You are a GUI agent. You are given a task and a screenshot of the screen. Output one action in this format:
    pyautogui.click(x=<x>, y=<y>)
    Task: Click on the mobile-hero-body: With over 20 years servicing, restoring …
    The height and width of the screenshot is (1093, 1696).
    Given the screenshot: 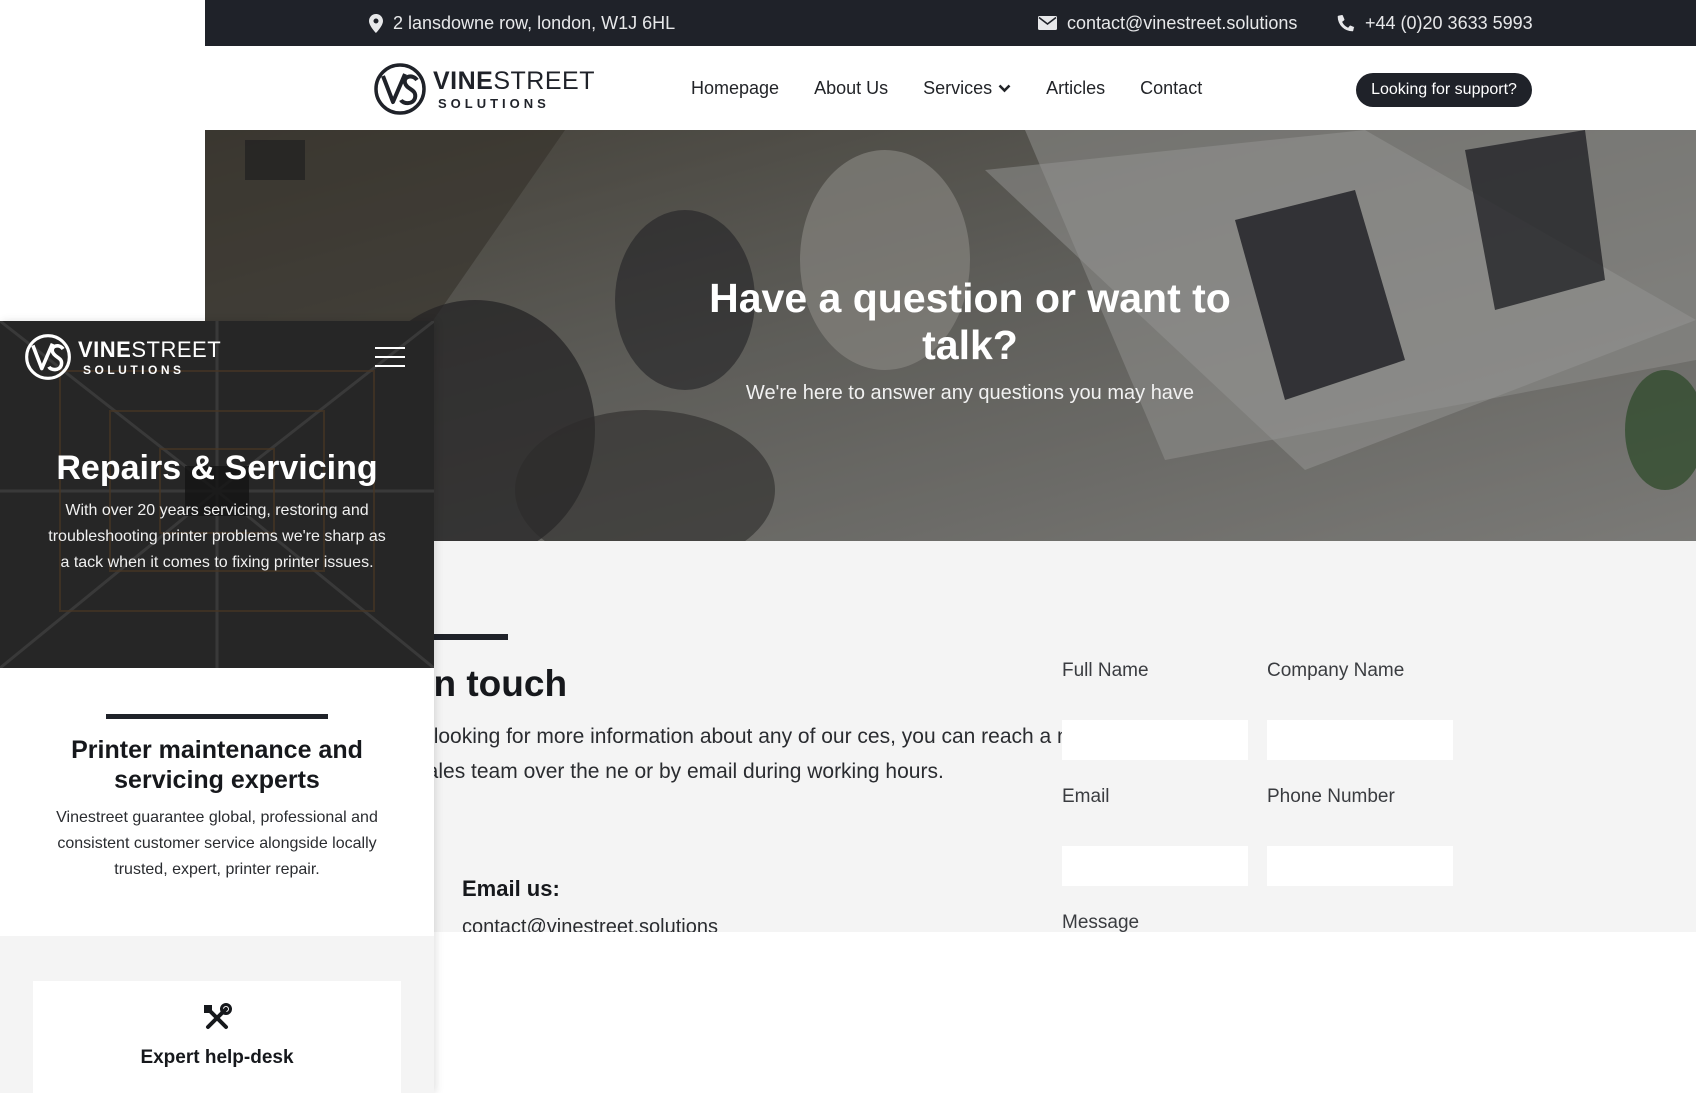 What is the action you would take?
    pyautogui.click(x=217, y=536)
    